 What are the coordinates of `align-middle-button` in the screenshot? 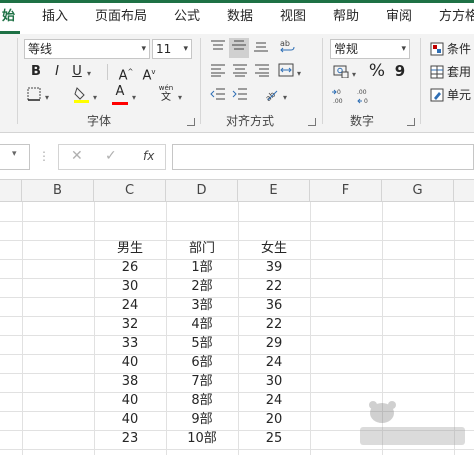 It's located at (239, 48).